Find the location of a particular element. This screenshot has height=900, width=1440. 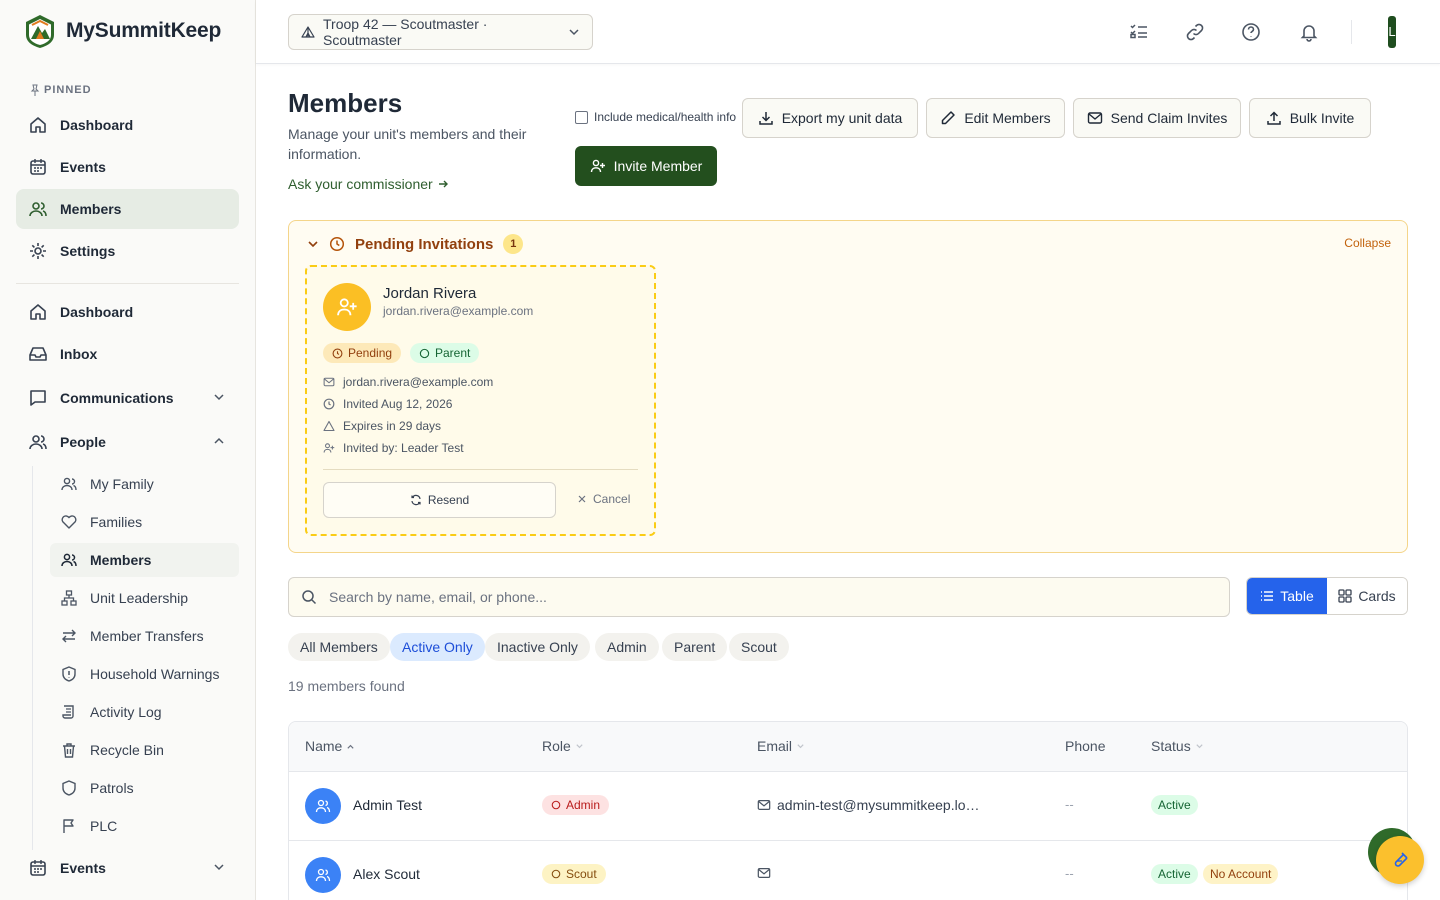

edit-members-button: Edit Members is located at coordinates (995, 118).